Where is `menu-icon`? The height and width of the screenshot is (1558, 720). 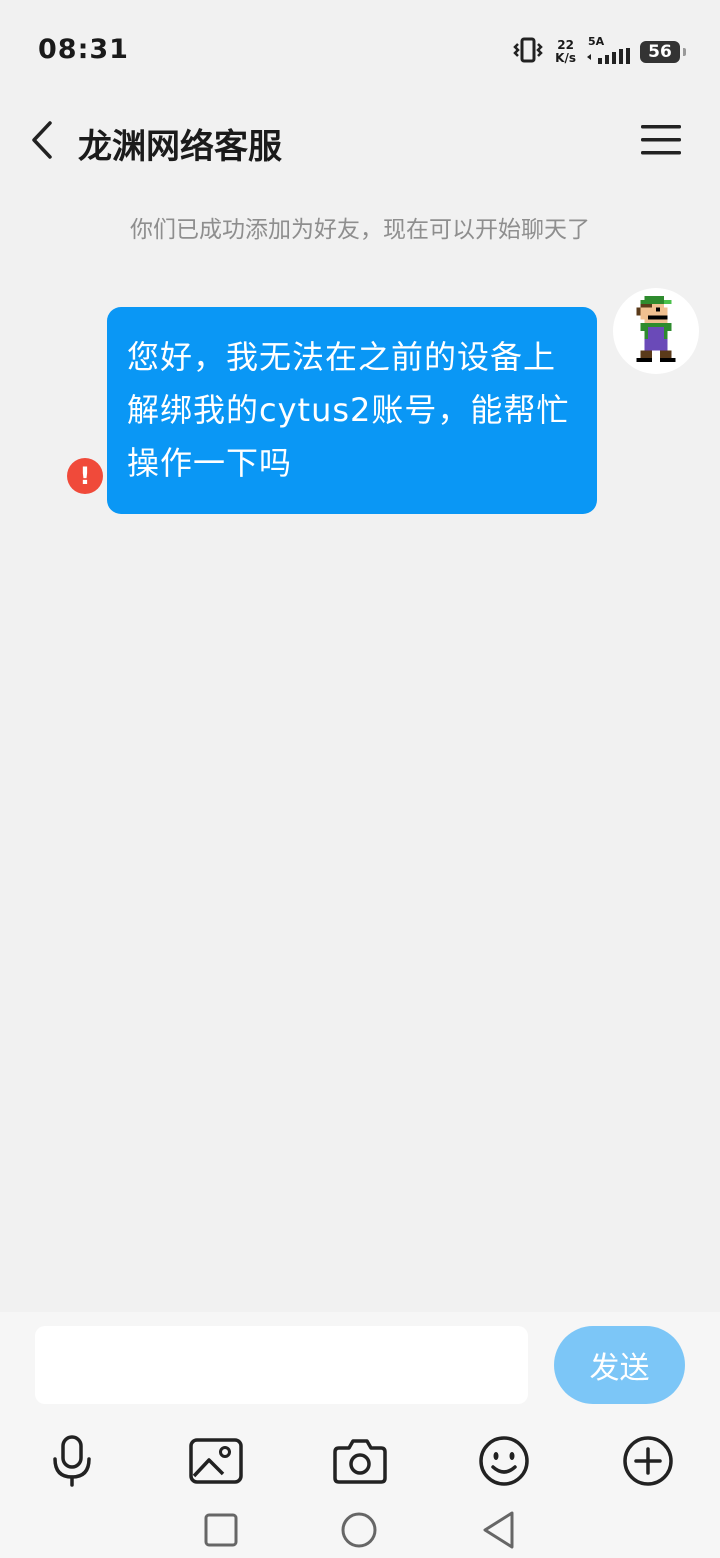 menu-icon is located at coordinates (661, 140).